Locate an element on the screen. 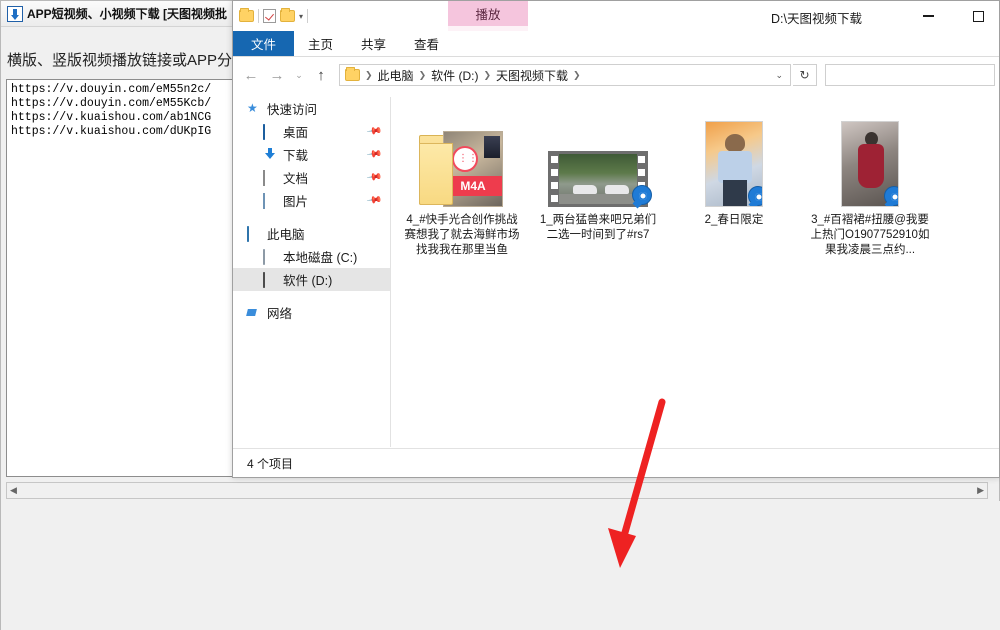 This screenshot has height=630, width=1000. back-button: ← is located at coordinates (251, 75).